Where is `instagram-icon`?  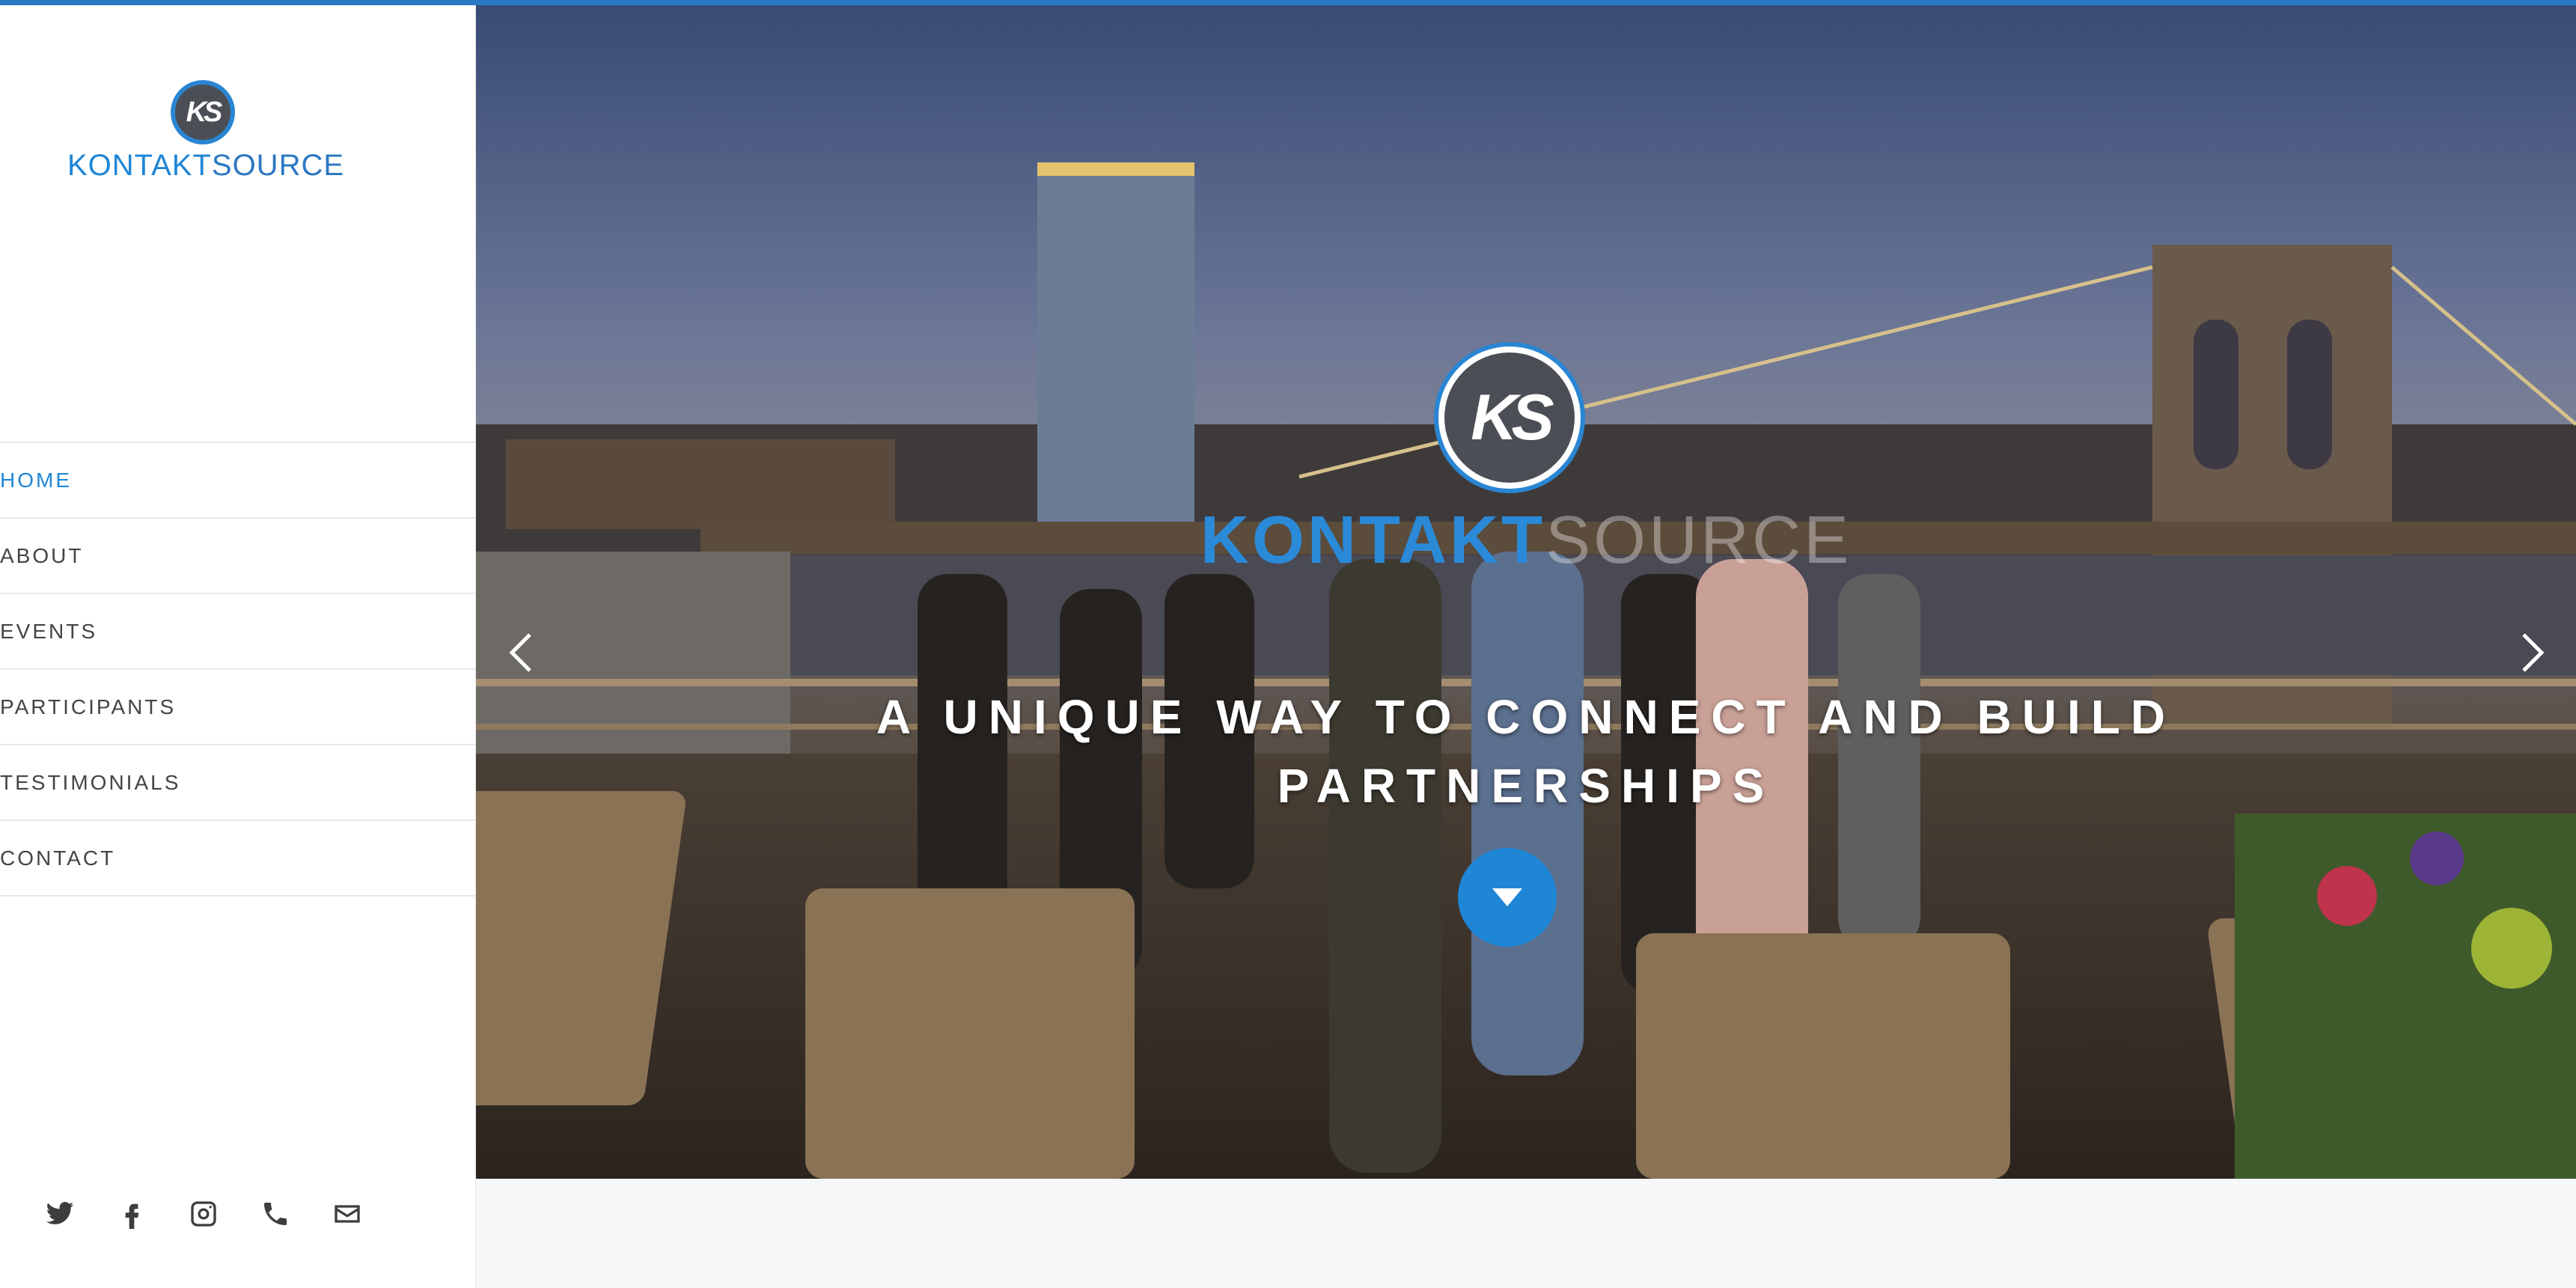 instagram-icon is located at coordinates (204, 1214).